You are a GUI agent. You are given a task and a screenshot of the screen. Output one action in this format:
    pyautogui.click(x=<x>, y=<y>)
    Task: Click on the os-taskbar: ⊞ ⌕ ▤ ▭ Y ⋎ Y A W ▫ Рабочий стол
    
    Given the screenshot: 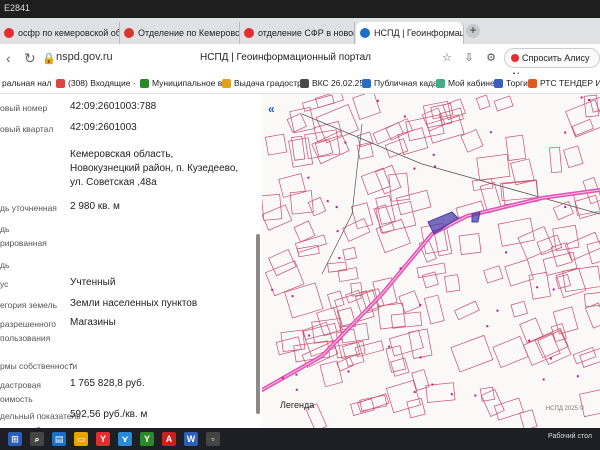 What is the action you would take?
    pyautogui.click(x=300, y=439)
    